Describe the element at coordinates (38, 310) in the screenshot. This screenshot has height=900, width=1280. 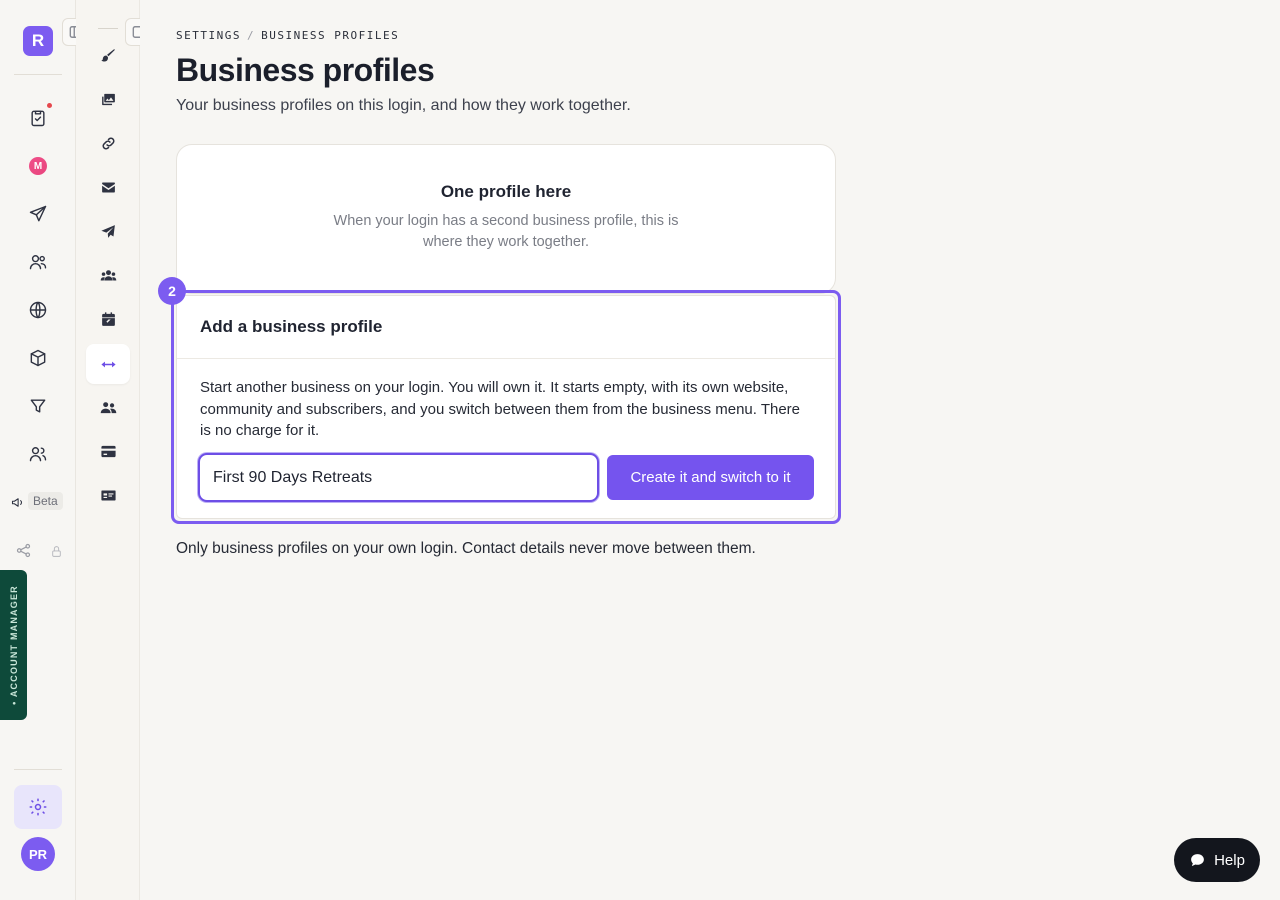
I see `globe-icon` at that location.